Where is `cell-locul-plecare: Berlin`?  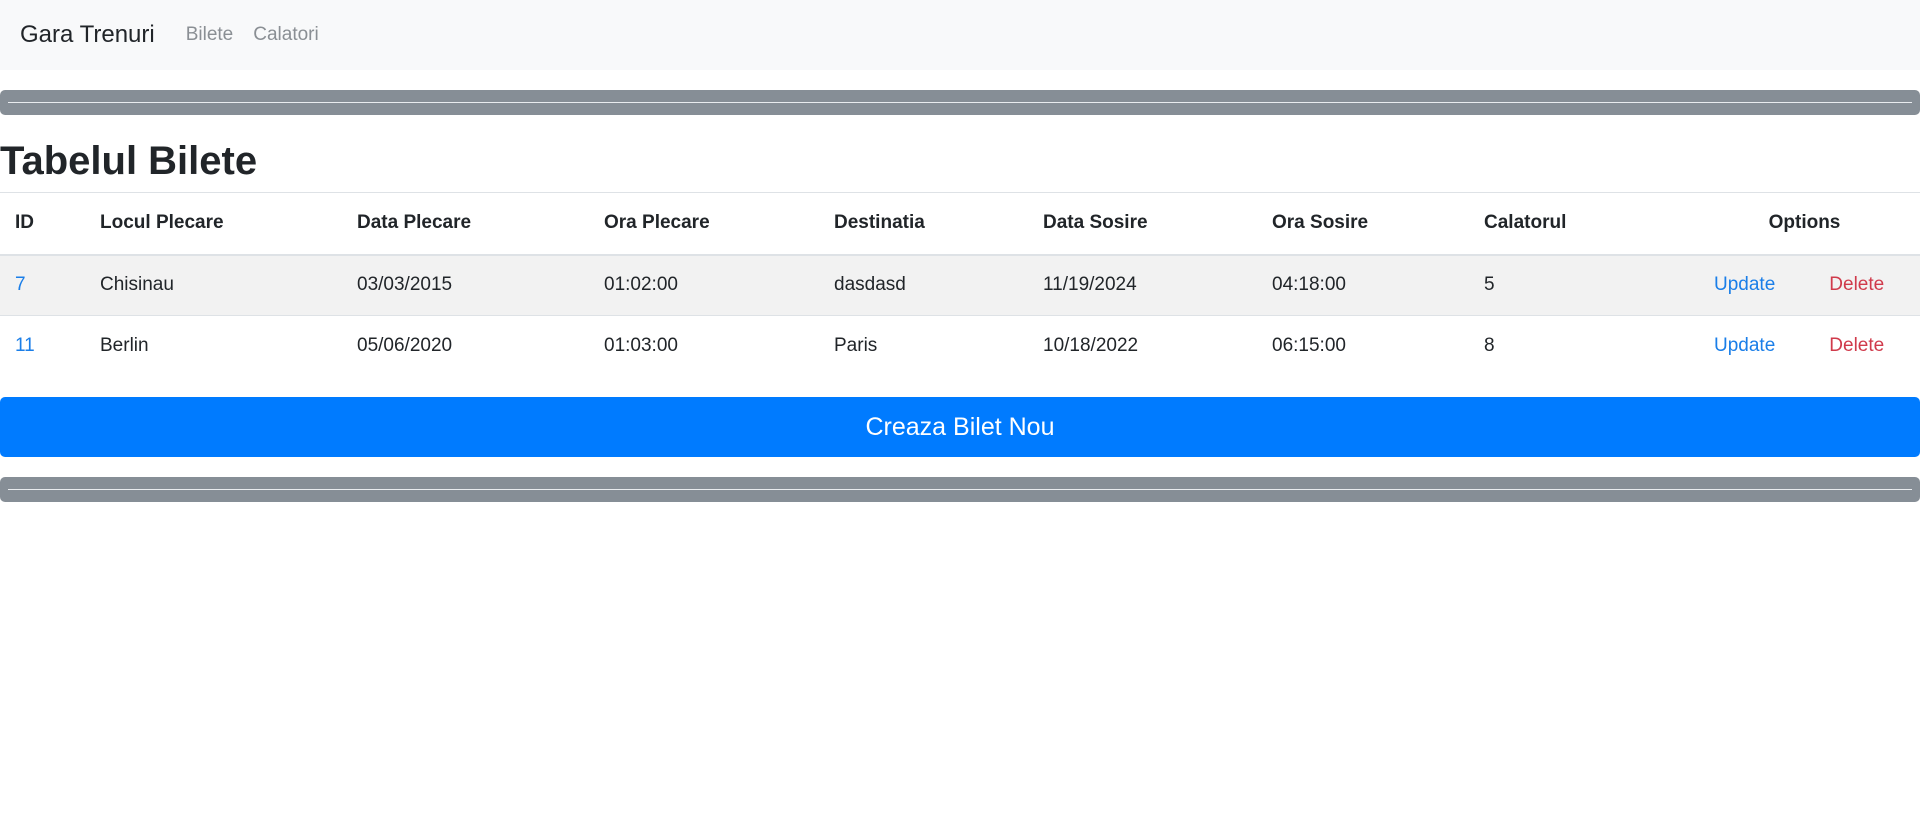 cell-locul-plecare: Berlin is located at coordinates (124, 346).